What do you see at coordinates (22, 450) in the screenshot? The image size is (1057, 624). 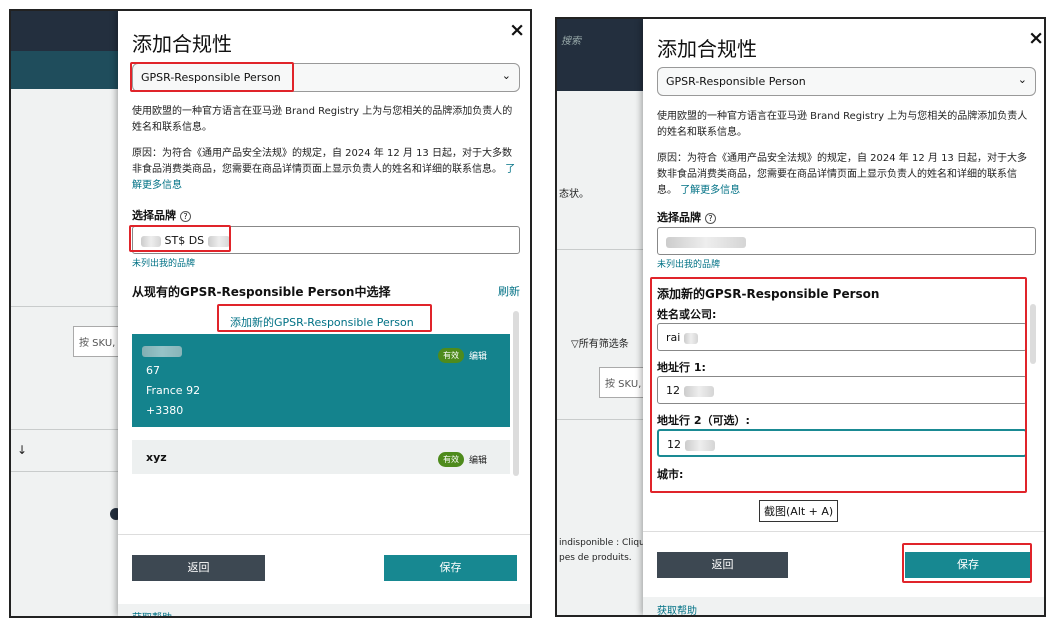 I see `background-sort-arrow: ↓` at bounding box center [22, 450].